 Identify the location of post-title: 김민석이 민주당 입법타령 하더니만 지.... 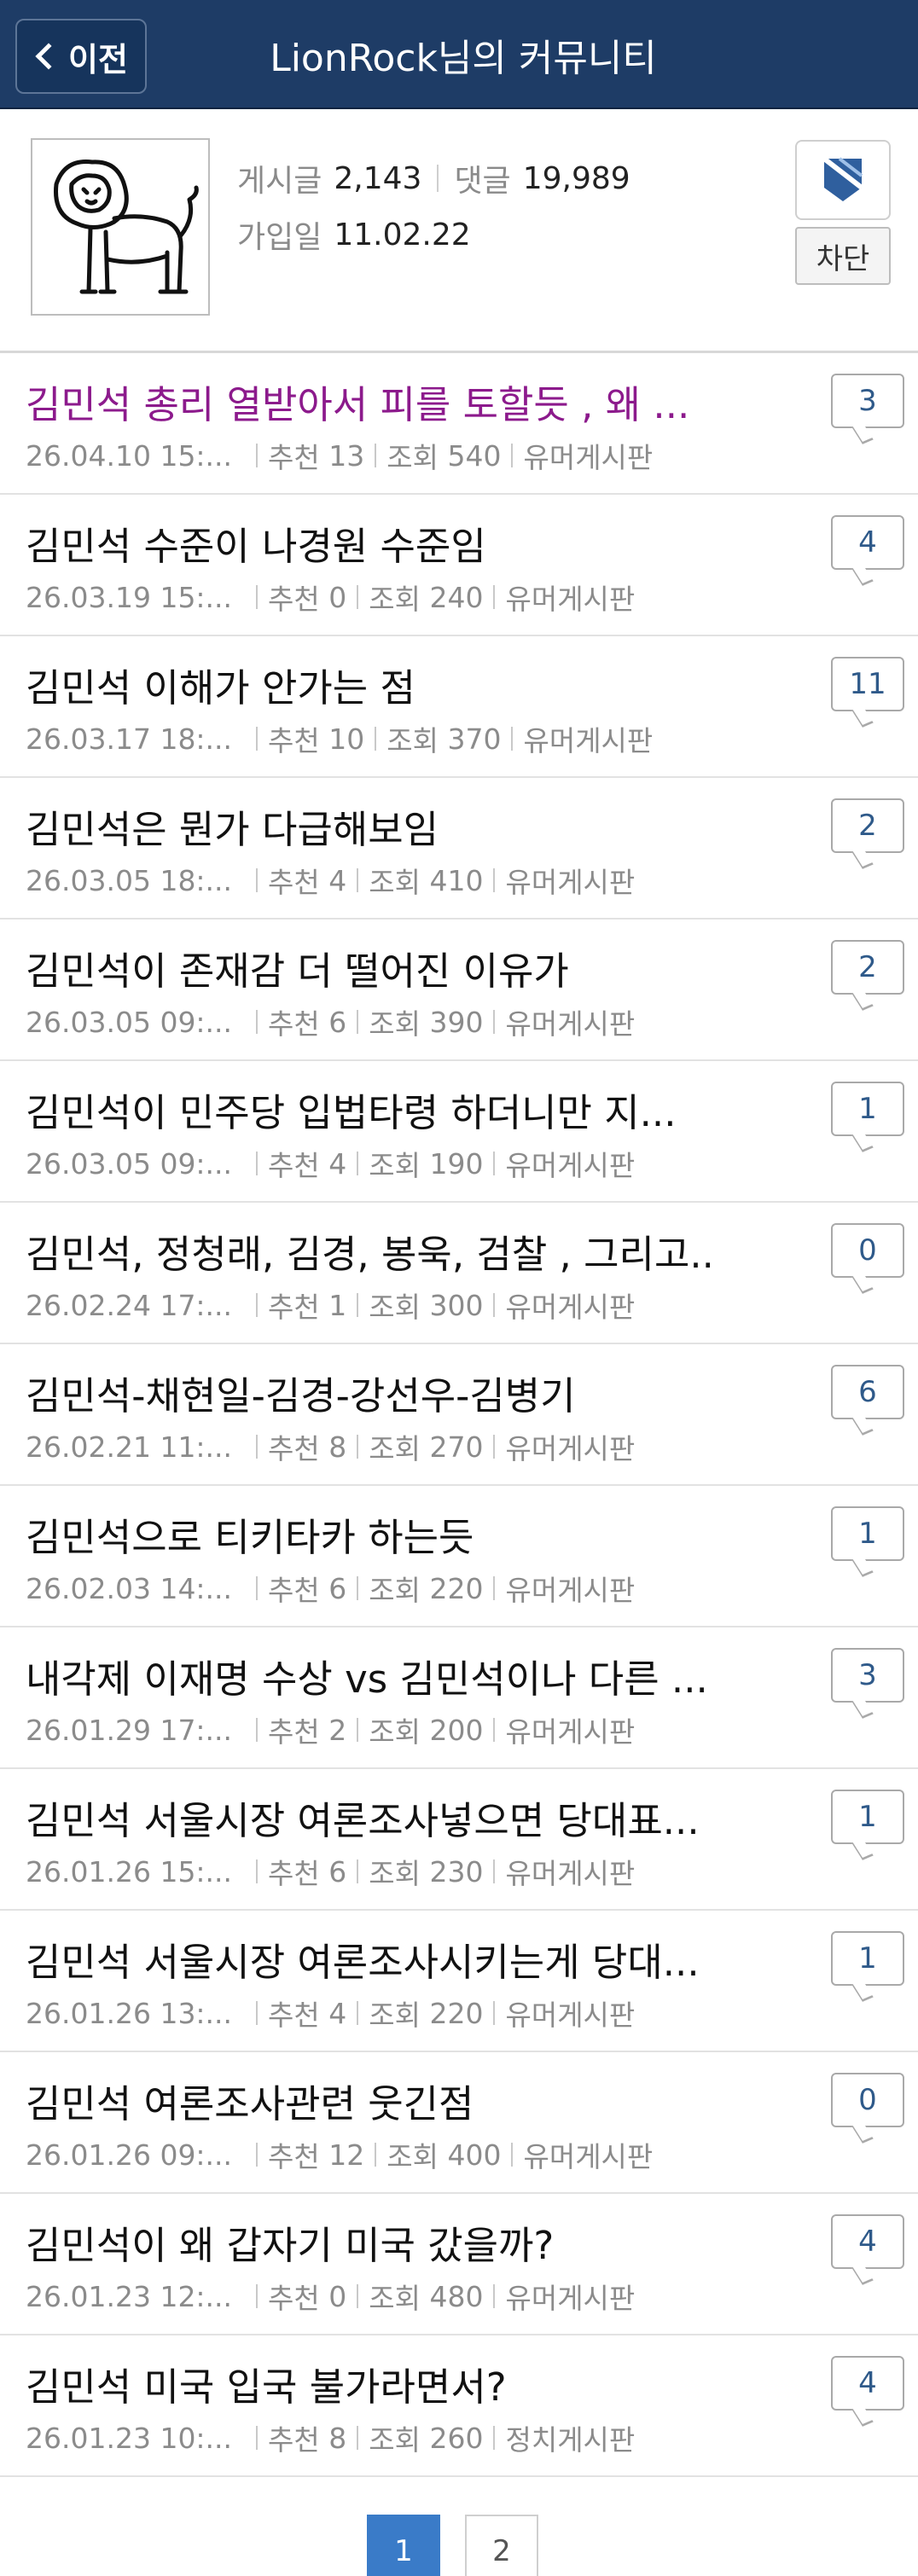
(371, 1109).